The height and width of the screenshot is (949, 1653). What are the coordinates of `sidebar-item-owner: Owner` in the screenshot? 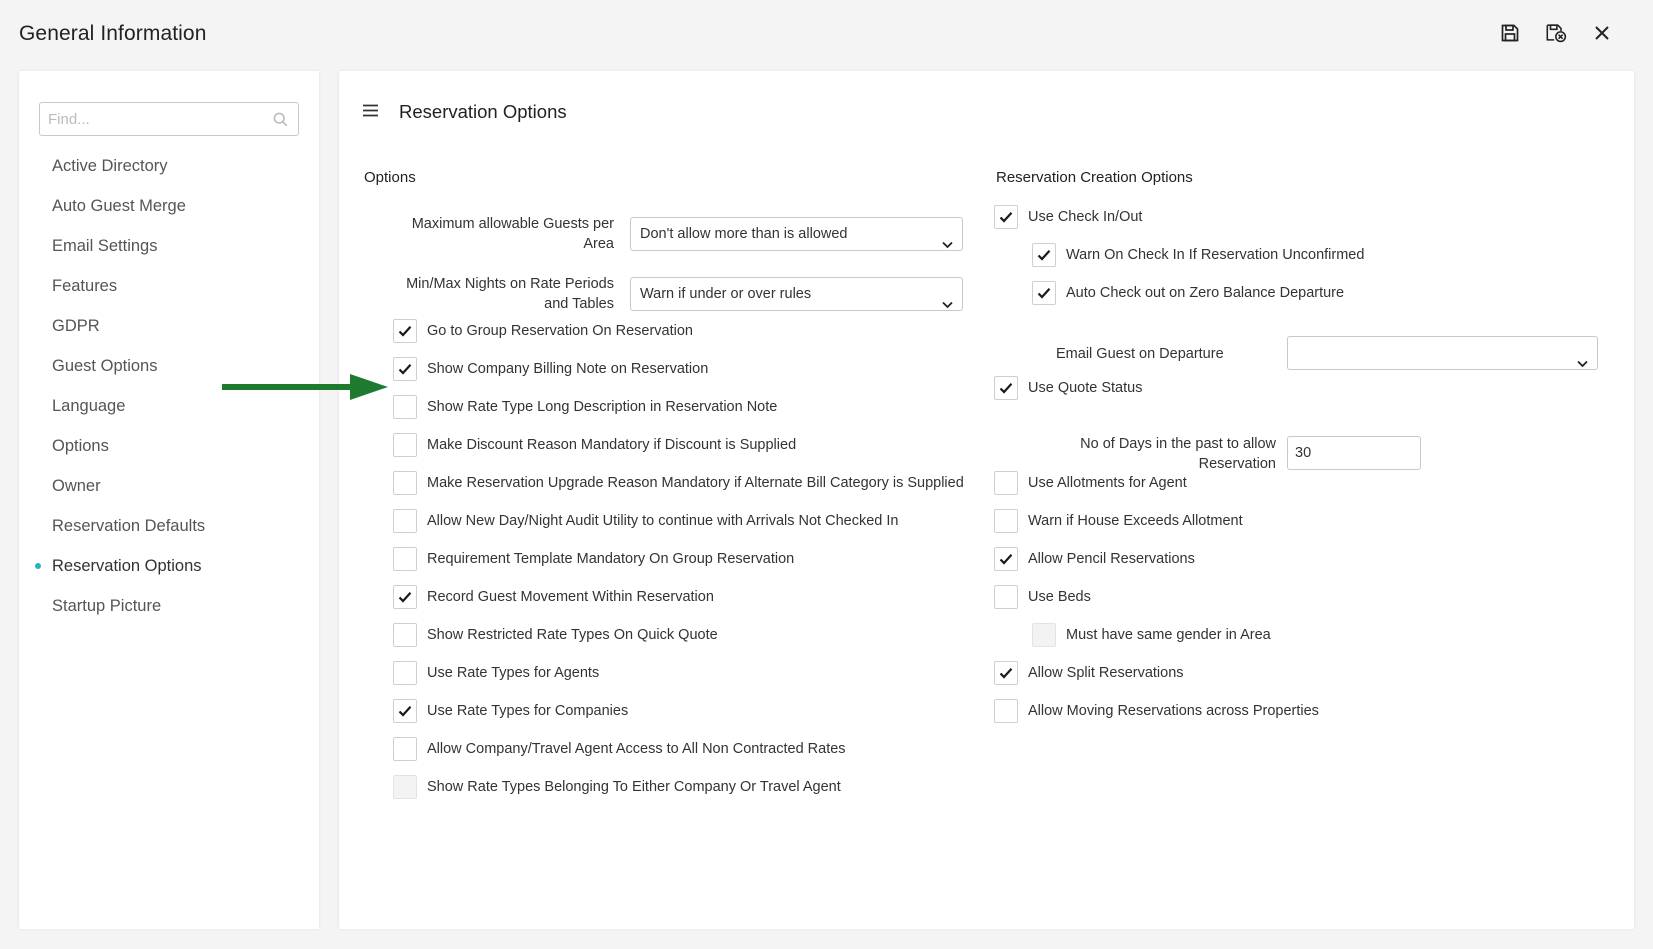 It's located at (169, 486).